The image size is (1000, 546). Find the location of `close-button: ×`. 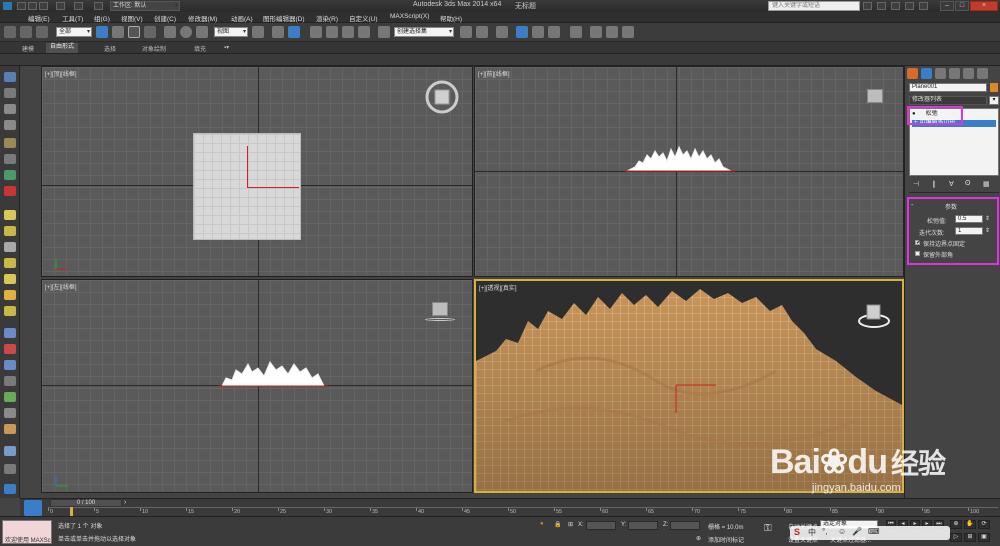

close-button: × is located at coordinates (984, 6).